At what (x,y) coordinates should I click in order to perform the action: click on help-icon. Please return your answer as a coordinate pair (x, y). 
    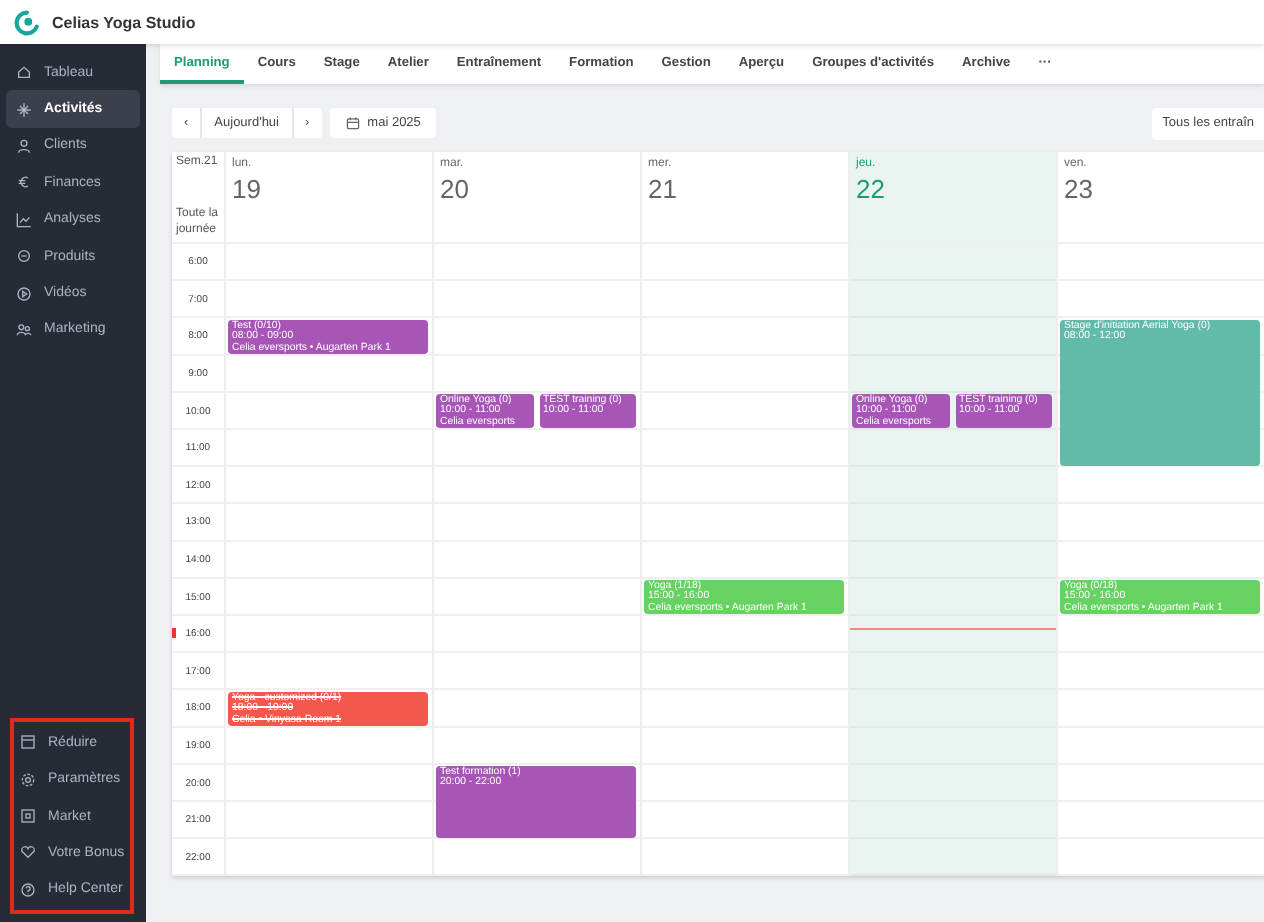
    Looking at the image, I should click on (28, 889).